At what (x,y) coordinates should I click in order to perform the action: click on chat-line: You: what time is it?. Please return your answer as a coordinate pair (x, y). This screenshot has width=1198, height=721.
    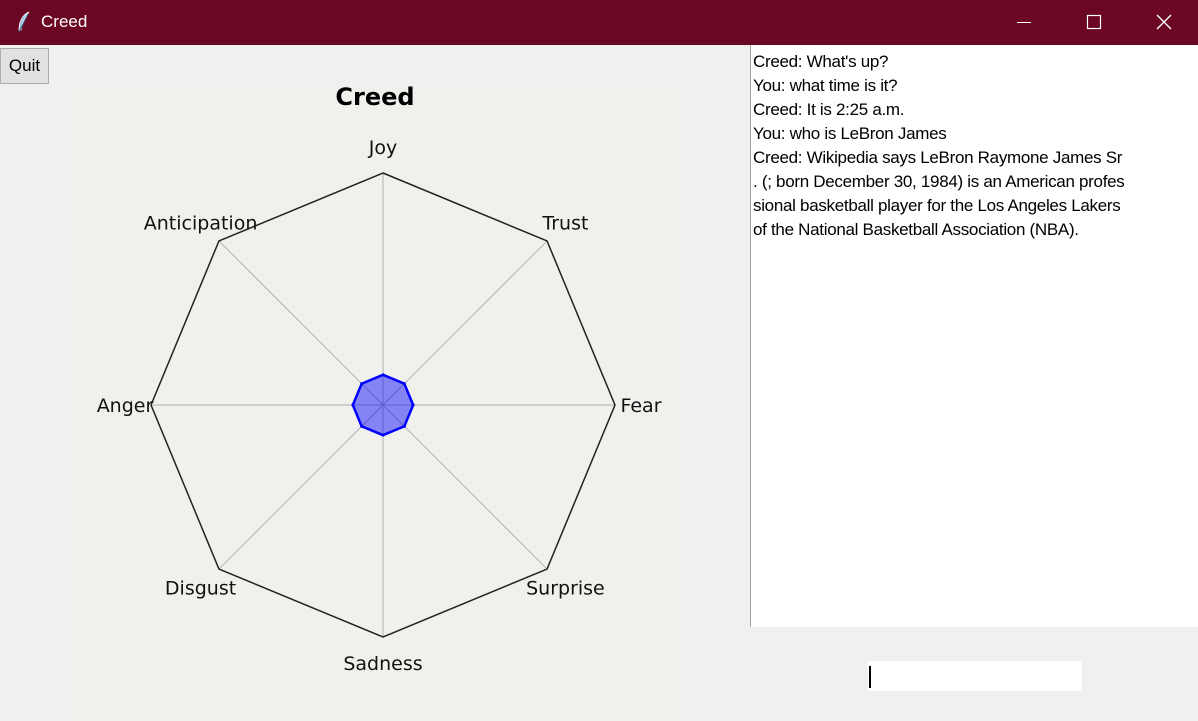
    Looking at the image, I should click on (825, 85).